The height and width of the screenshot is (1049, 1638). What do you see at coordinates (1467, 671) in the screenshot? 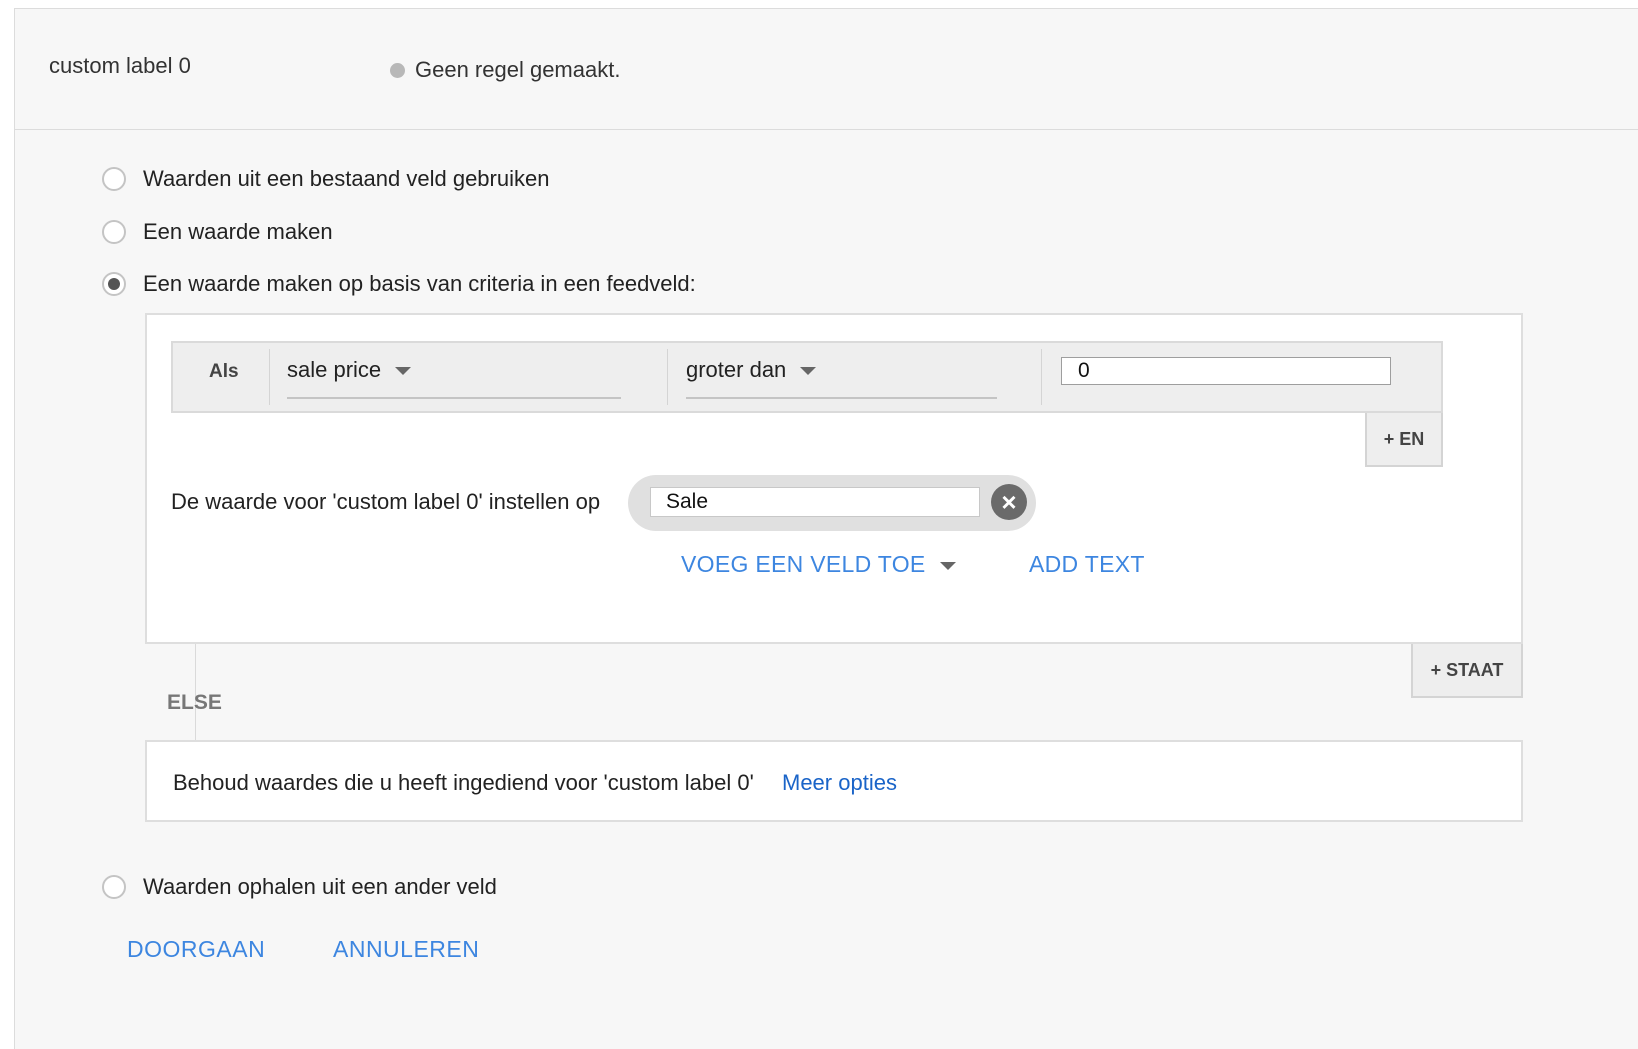
I see `add-condition-button: + STAAT` at bounding box center [1467, 671].